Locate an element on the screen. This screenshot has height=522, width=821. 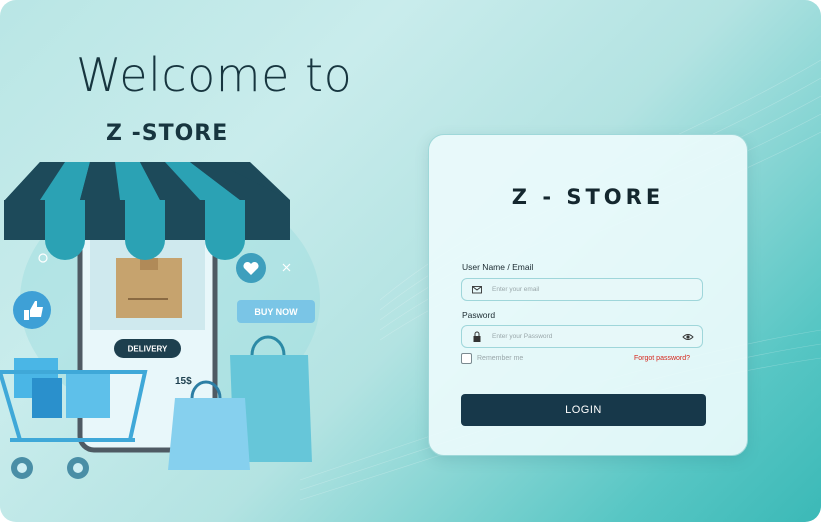
lock-icon is located at coordinates (477, 336).